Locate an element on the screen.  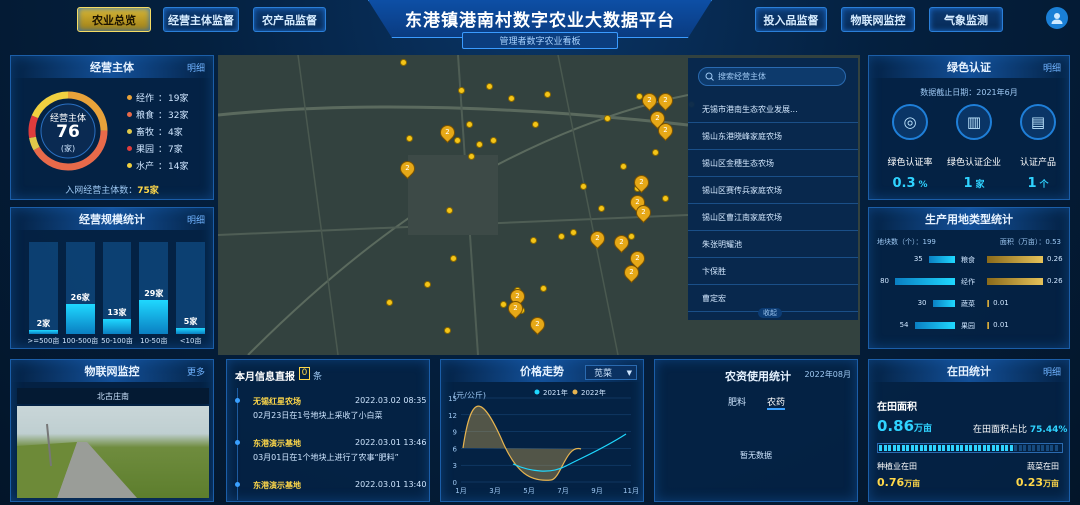
entity-list-item: 锡山区曹江南家庭农场 is located at coordinates (773, 217).